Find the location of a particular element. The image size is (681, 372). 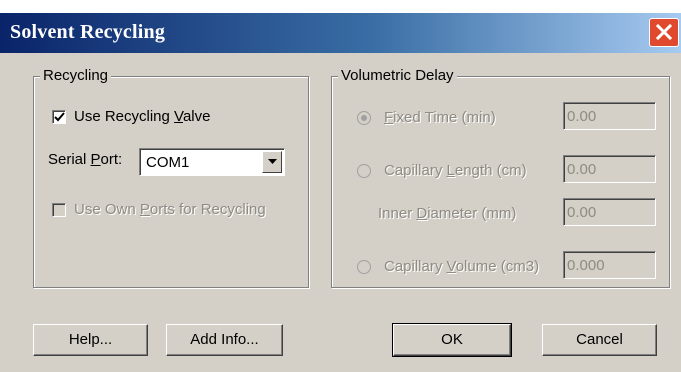

title-bar: Solvent Recycling is located at coordinates (340, 33).